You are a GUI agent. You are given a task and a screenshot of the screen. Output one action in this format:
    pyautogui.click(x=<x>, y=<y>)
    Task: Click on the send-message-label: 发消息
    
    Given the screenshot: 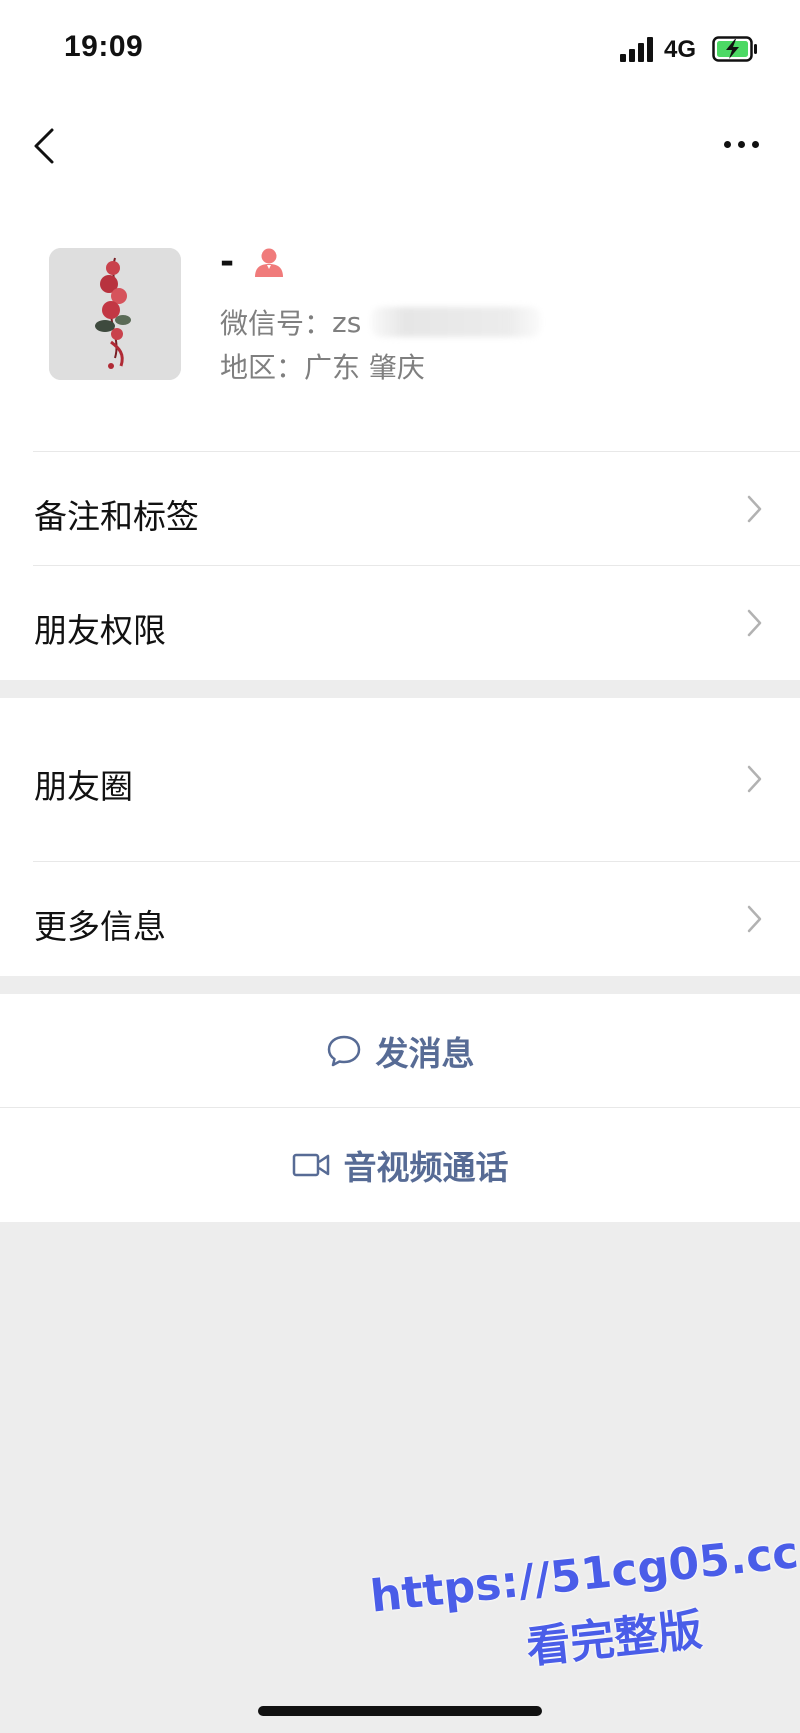 What is the action you would take?
    pyautogui.click(x=425, y=1053)
    